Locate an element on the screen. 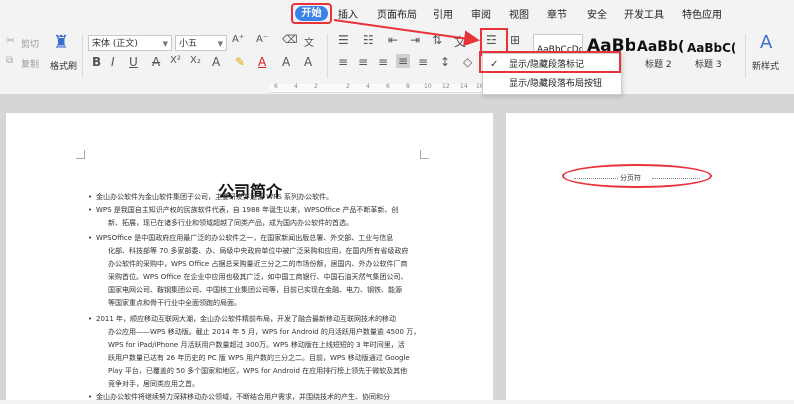 The width and height of the screenshot is (794, 404). new-style-button: 新样式 is located at coordinates (765, 65).